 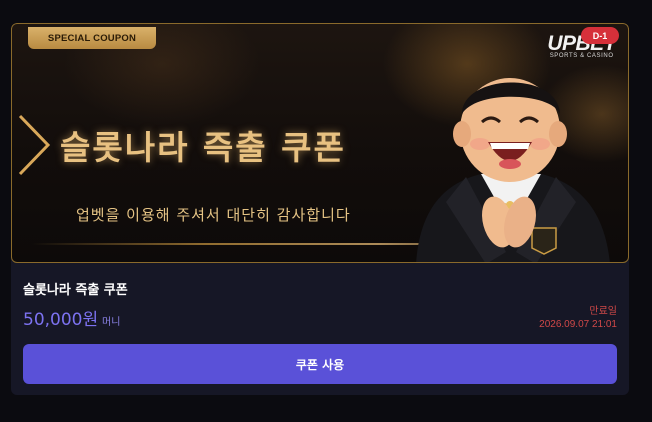 What do you see at coordinates (92, 38) in the screenshot?
I see `special-coupon-tag: SPECIAL COUPON` at bounding box center [92, 38].